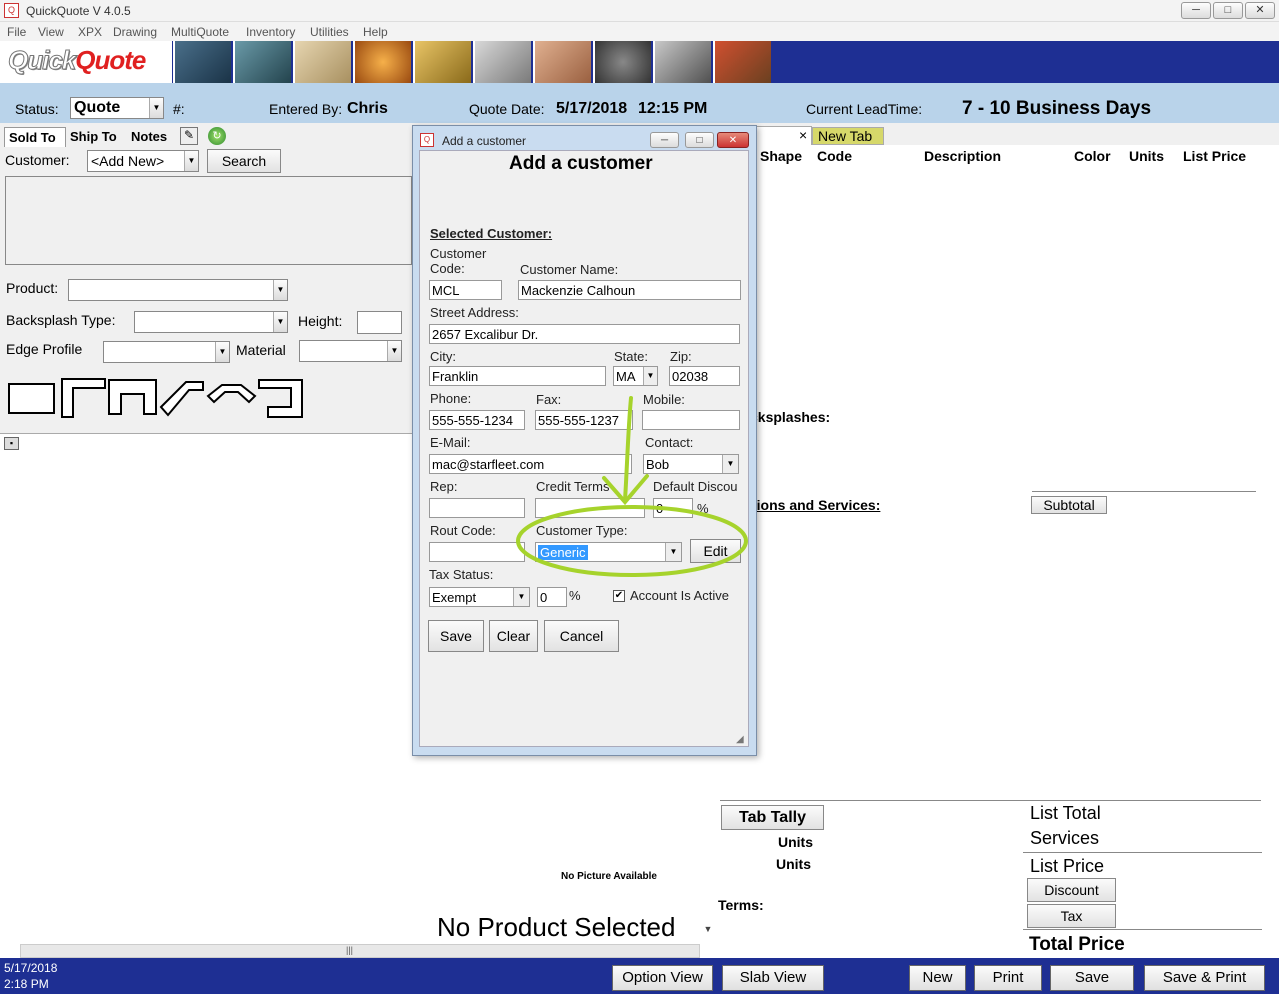 The width and height of the screenshot is (1279, 994). What do you see at coordinates (793, 864) in the screenshot?
I see `units-label-2: Units` at bounding box center [793, 864].